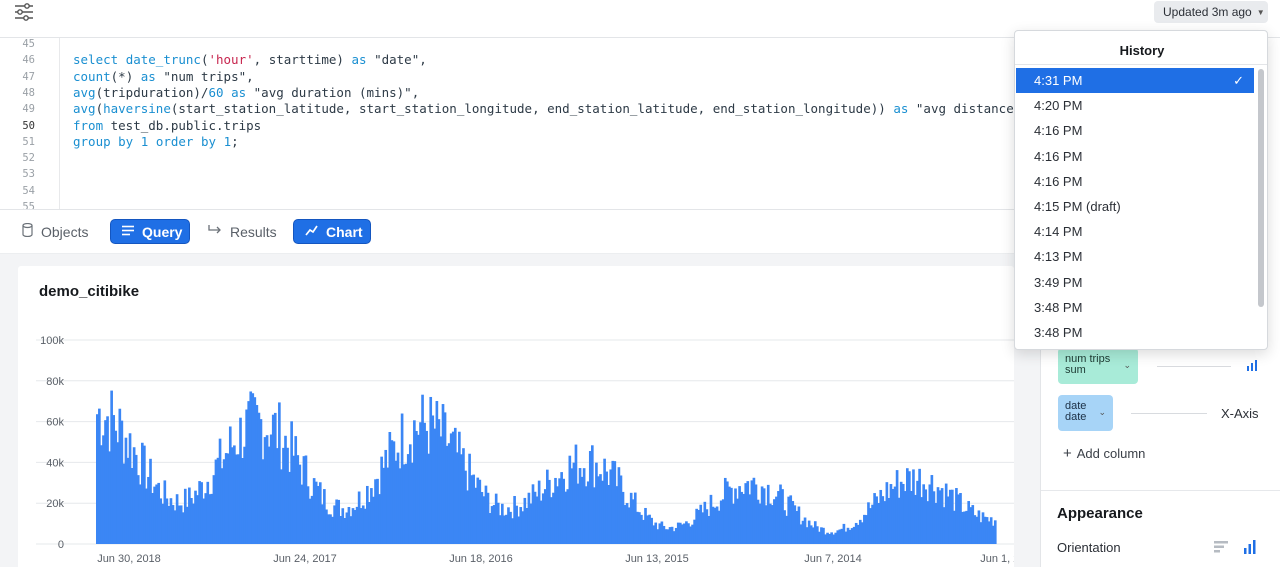 This screenshot has width=1280, height=576. I want to click on x-tick-label: Jun 30, 2018, so click(129, 559).